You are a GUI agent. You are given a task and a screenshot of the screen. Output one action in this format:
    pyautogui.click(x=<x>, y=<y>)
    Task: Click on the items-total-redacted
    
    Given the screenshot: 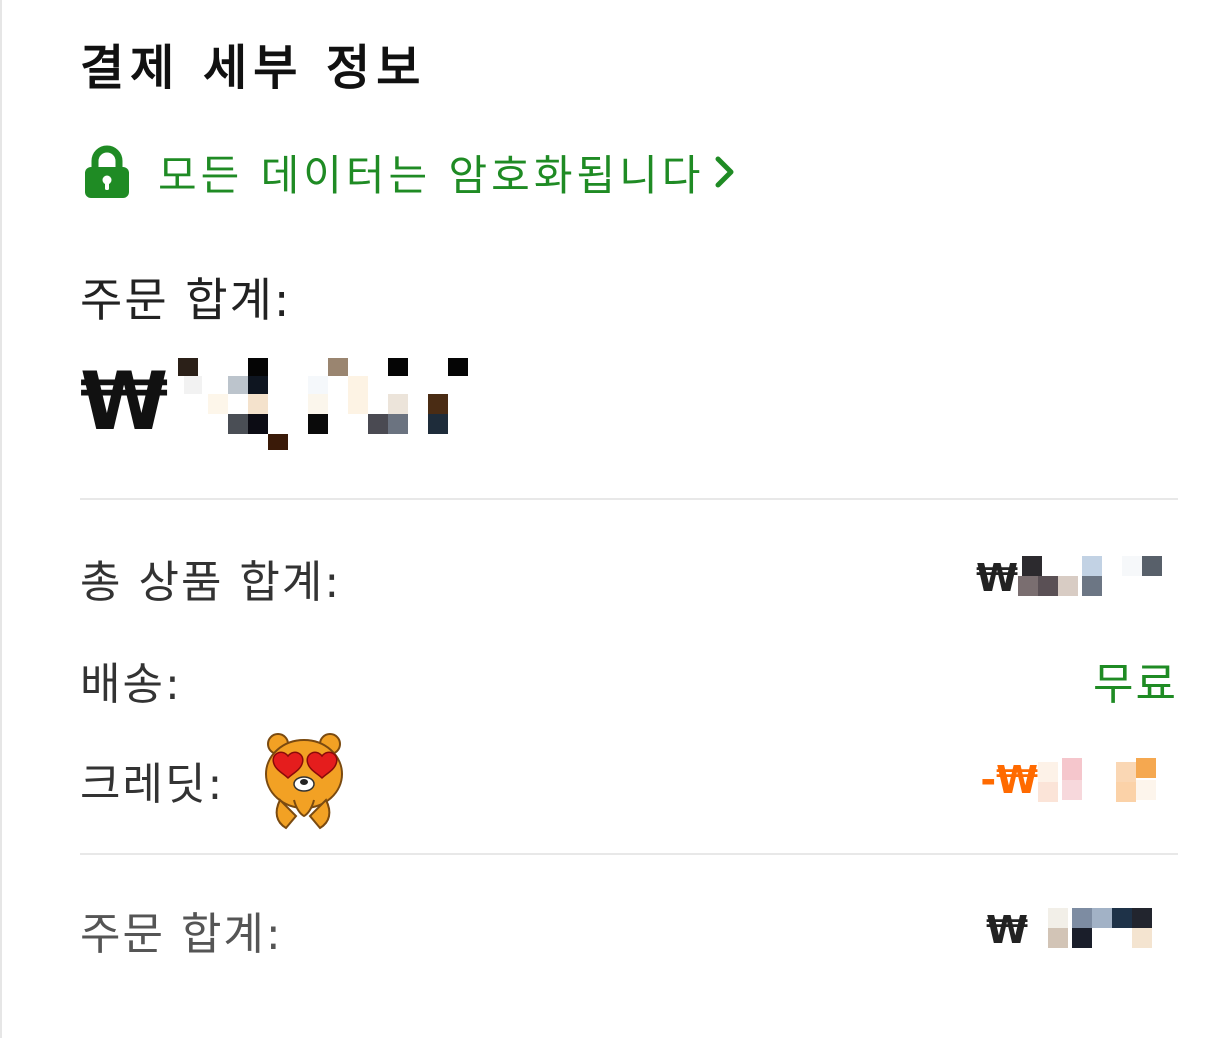 What is the action you would take?
    pyautogui.click(x=1090, y=576)
    